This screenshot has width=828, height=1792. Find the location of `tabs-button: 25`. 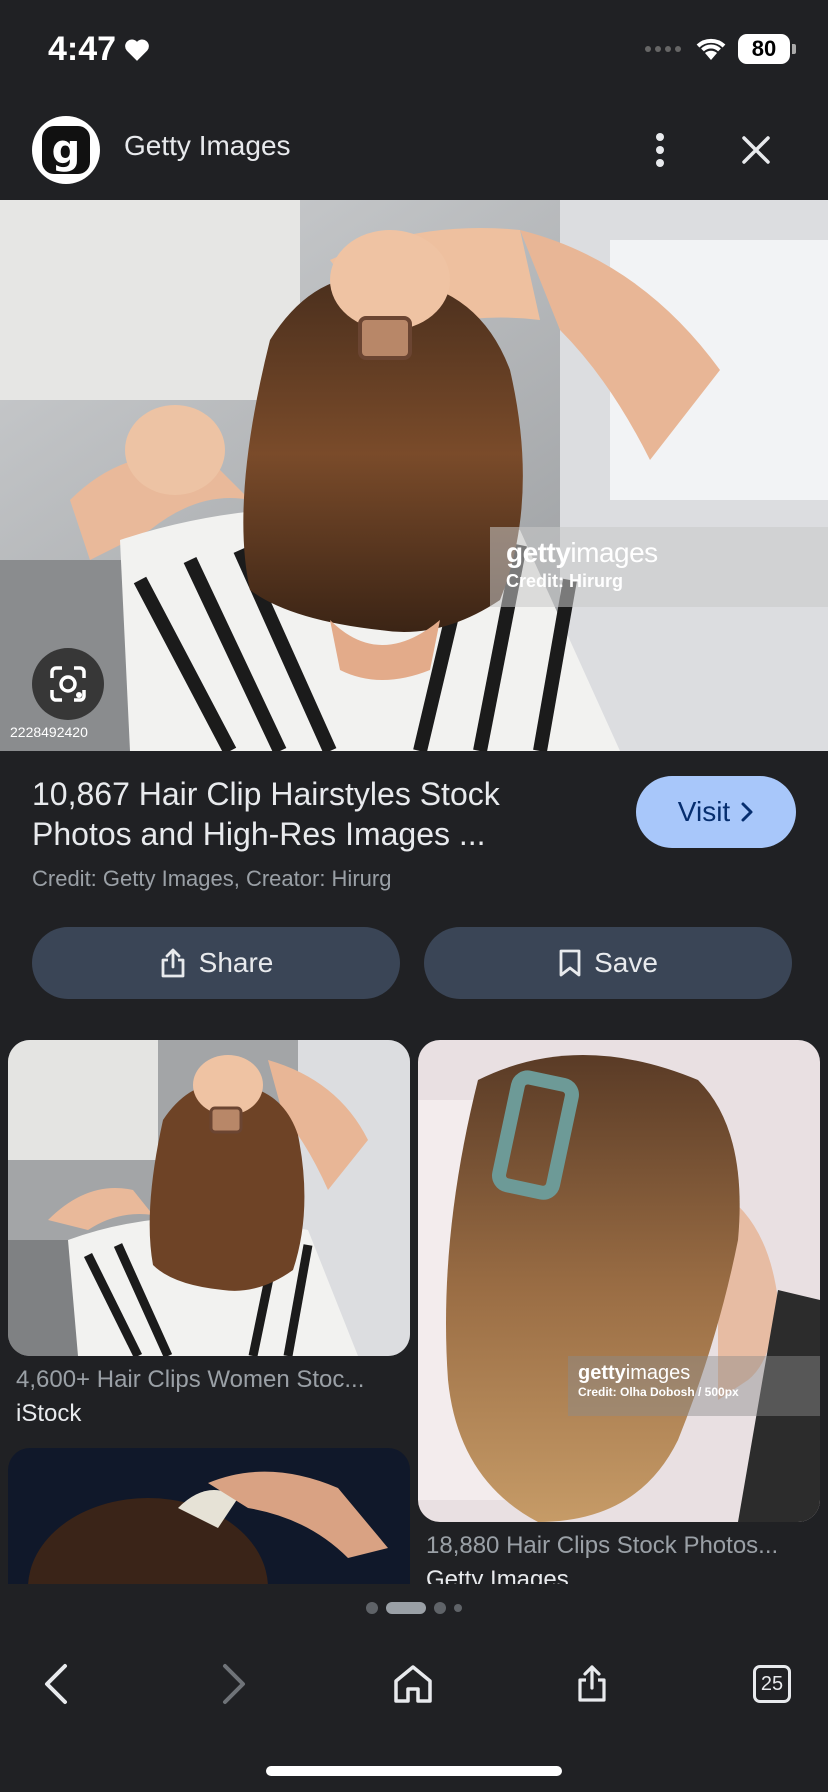

tabs-button: 25 is located at coordinates (772, 1684).